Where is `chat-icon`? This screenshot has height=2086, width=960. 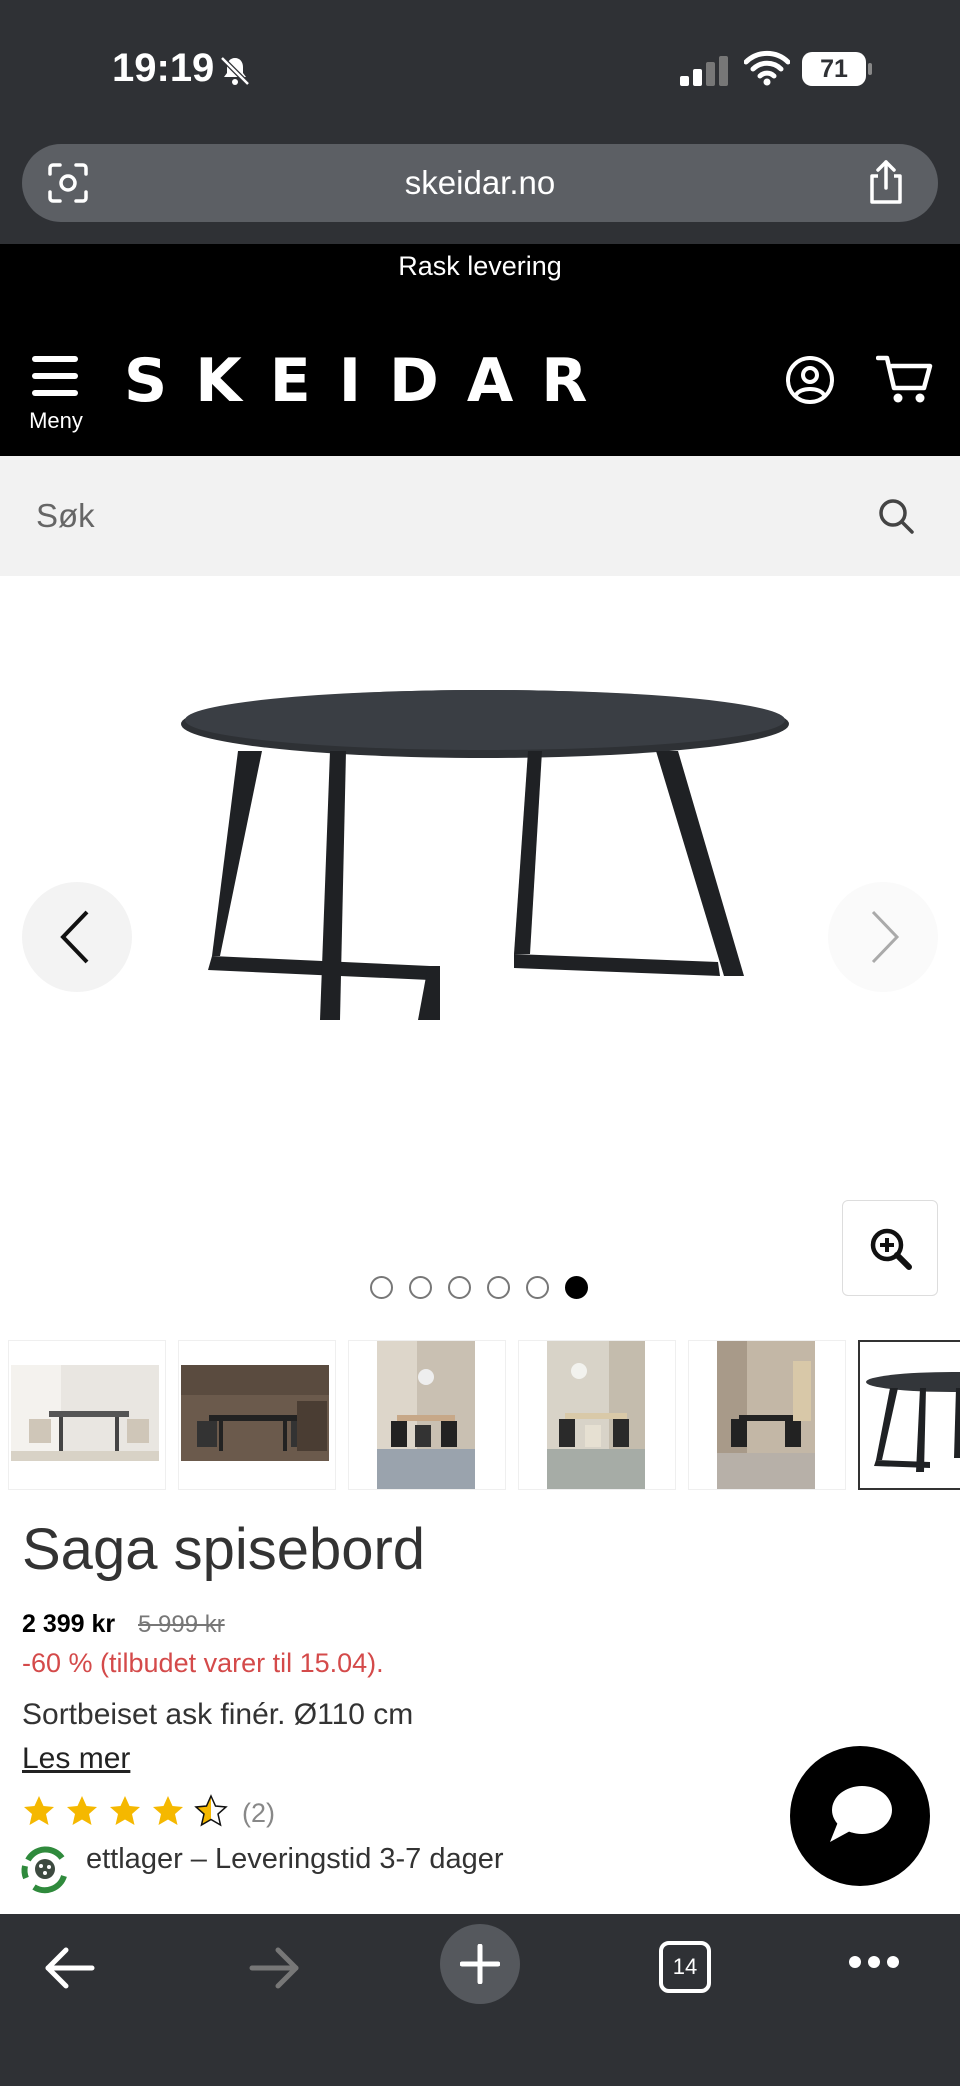
chat-icon is located at coordinates (861, 1814).